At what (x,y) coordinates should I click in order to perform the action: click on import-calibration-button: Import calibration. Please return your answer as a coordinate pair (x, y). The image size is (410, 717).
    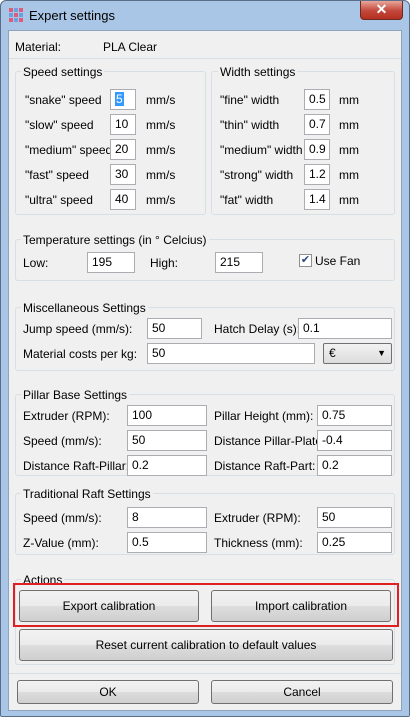
    Looking at the image, I should click on (301, 606).